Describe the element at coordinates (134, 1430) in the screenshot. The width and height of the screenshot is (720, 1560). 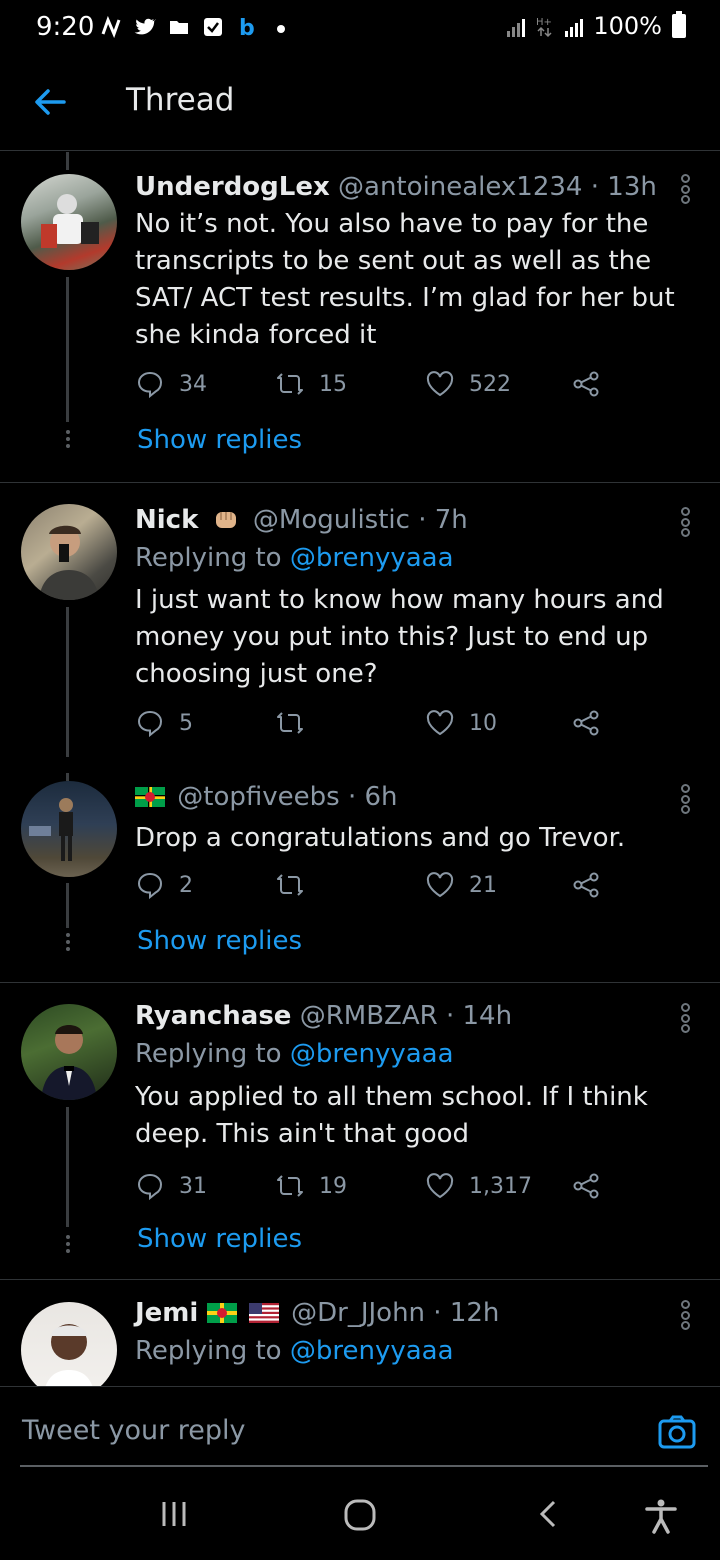
I see `reply-input: Tweet your reply` at that location.